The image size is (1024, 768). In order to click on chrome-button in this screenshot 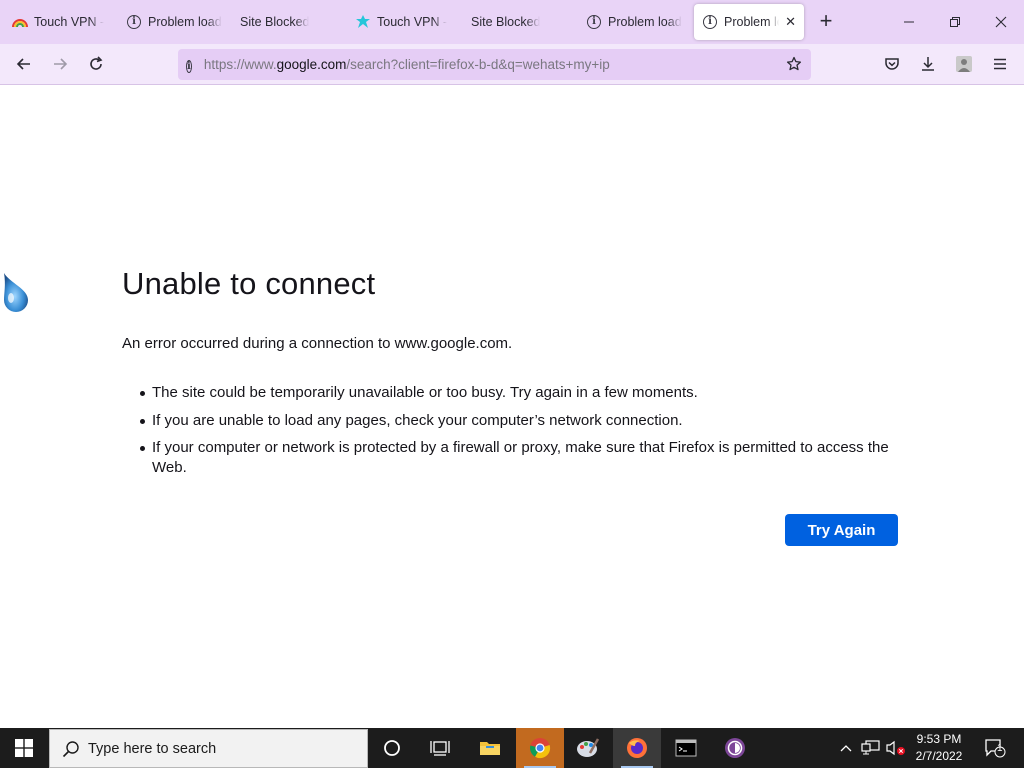, I will do `click(540, 748)`.